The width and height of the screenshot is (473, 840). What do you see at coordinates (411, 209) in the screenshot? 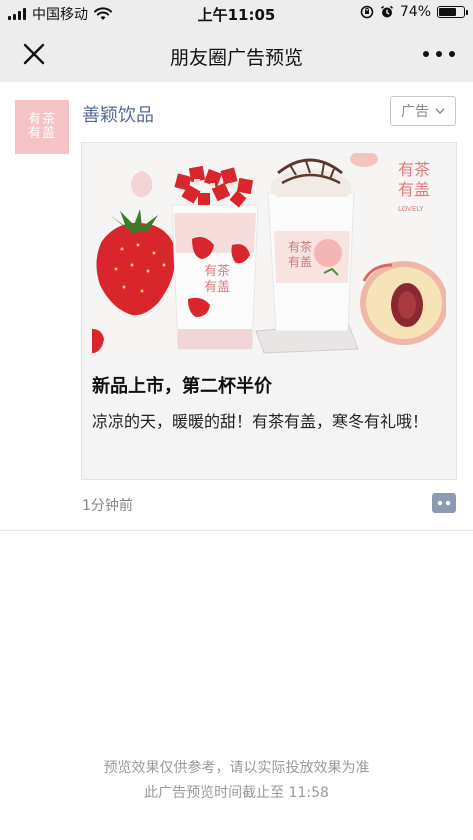
I see `image-logo-lovely: LOVELY` at bounding box center [411, 209].